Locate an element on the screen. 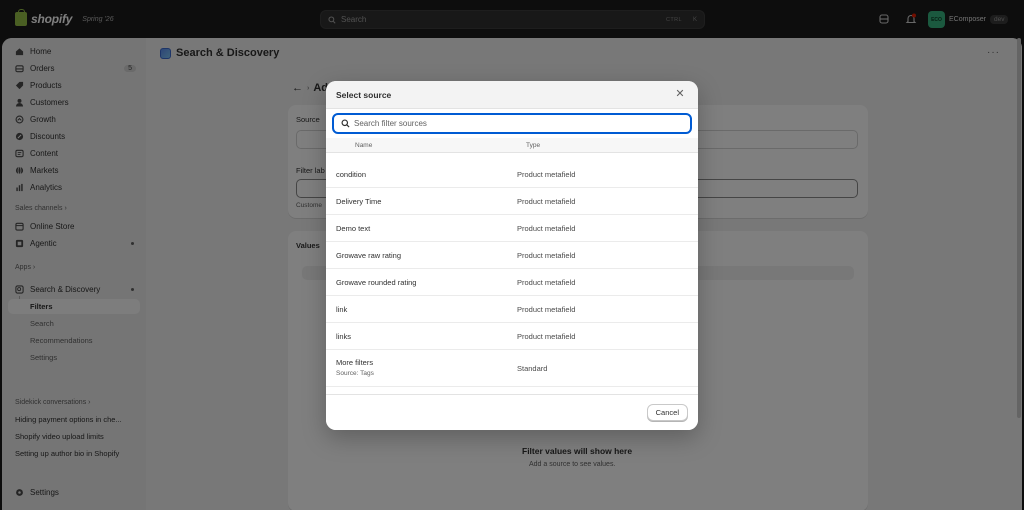  close-icon: ✕ is located at coordinates (680, 94).